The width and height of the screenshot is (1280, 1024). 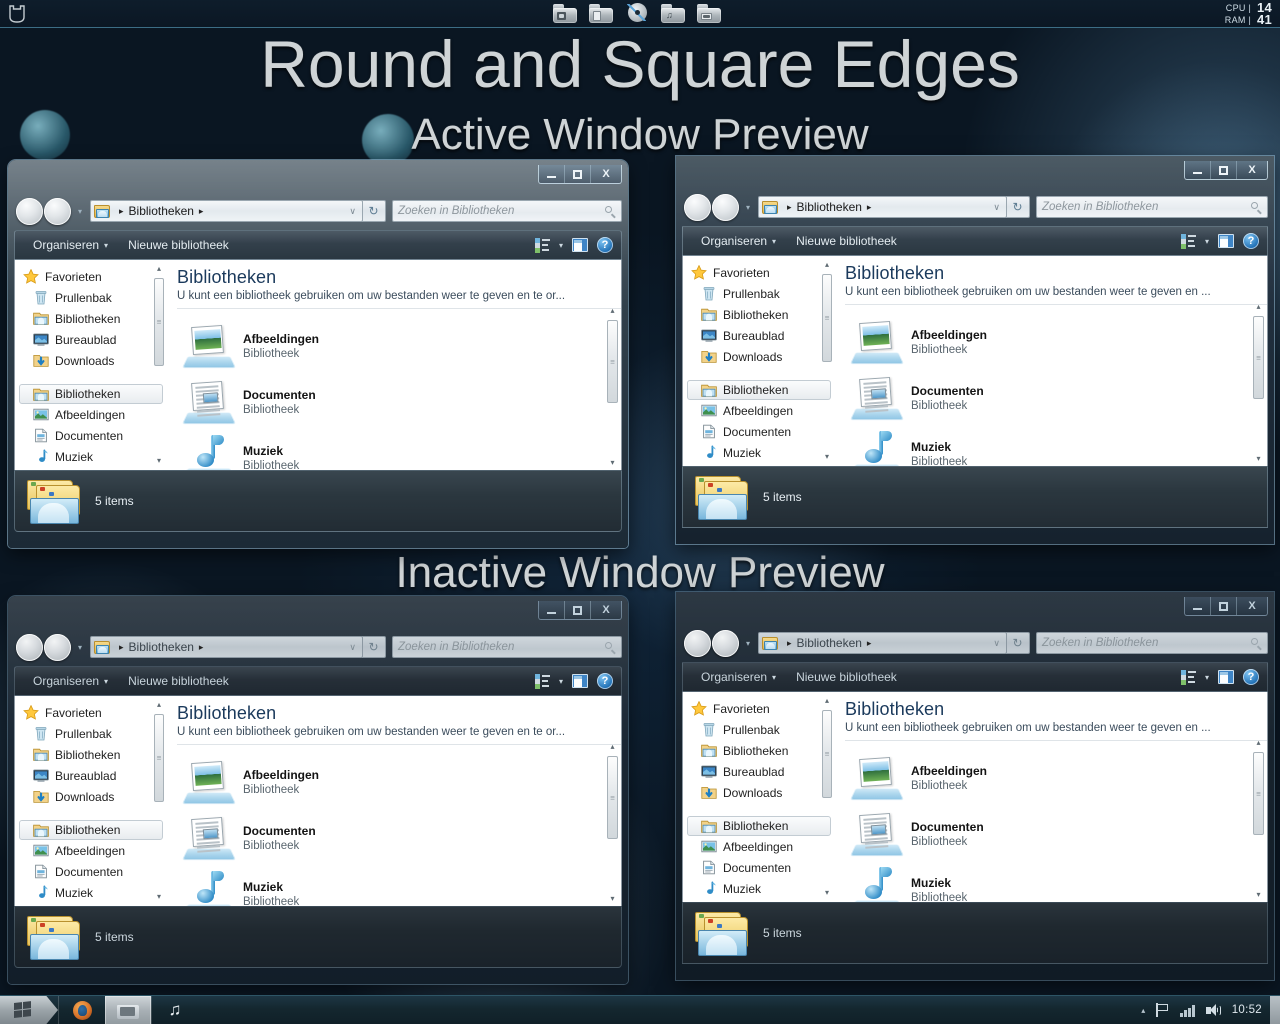 What do you see at coordinates (1213, 1010) in the screenshot?
I see `volume-speaker-icon` at bounding box center [1213, 1010].